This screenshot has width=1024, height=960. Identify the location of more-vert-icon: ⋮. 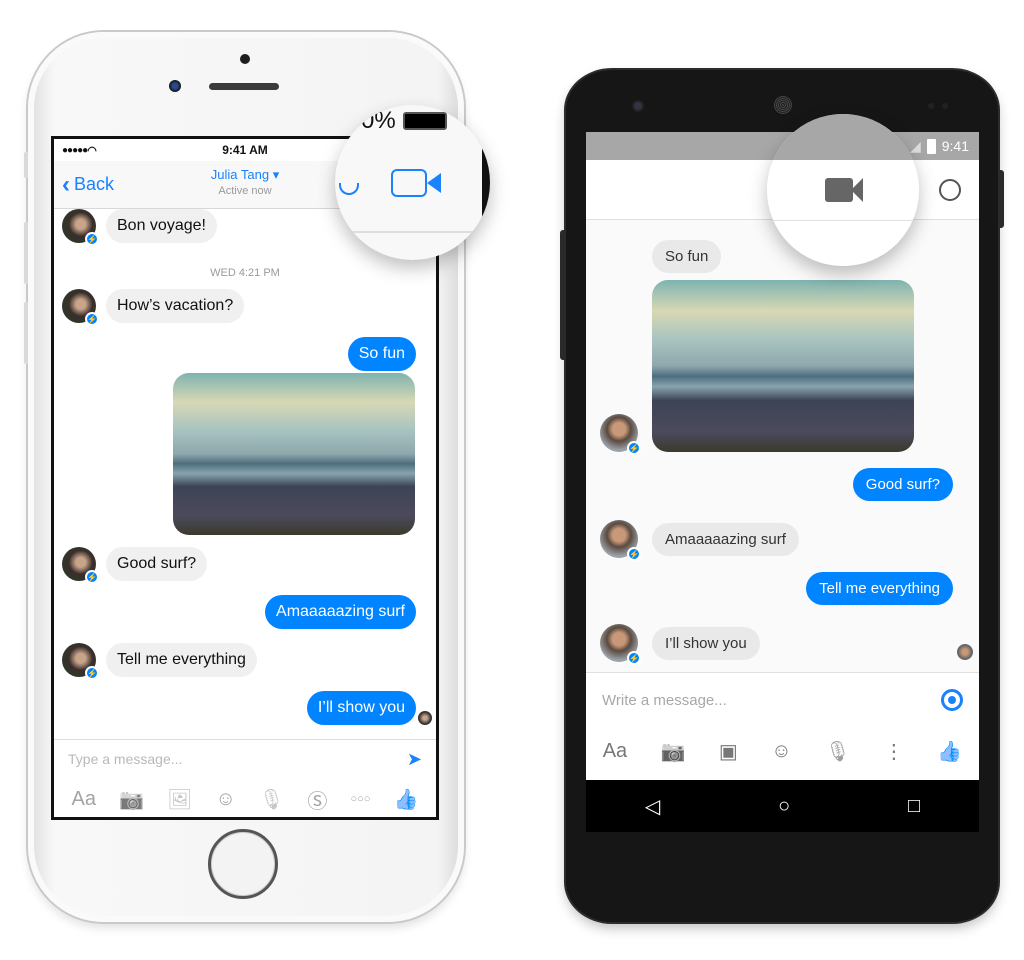
(894, 751).